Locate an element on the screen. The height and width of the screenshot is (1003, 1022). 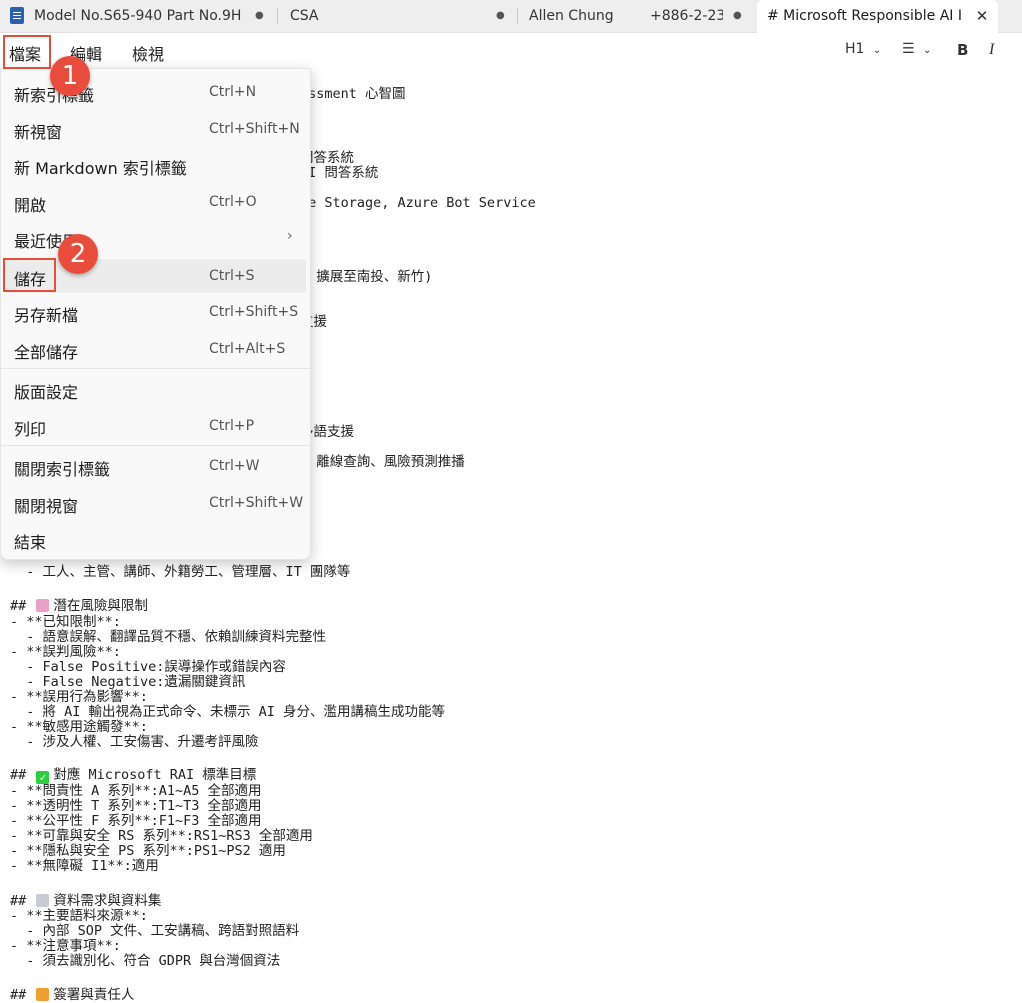
heading-text: 潛在風險與限制 is located at coordinates (100, 606).